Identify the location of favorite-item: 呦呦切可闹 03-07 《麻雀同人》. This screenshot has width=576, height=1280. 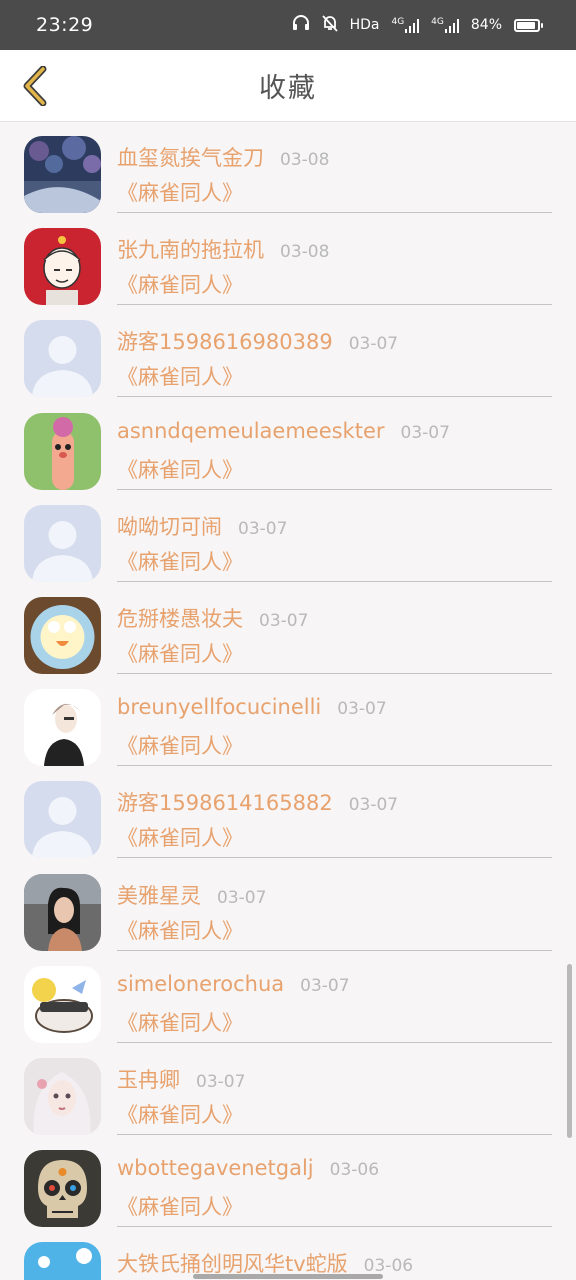
(288, 537).